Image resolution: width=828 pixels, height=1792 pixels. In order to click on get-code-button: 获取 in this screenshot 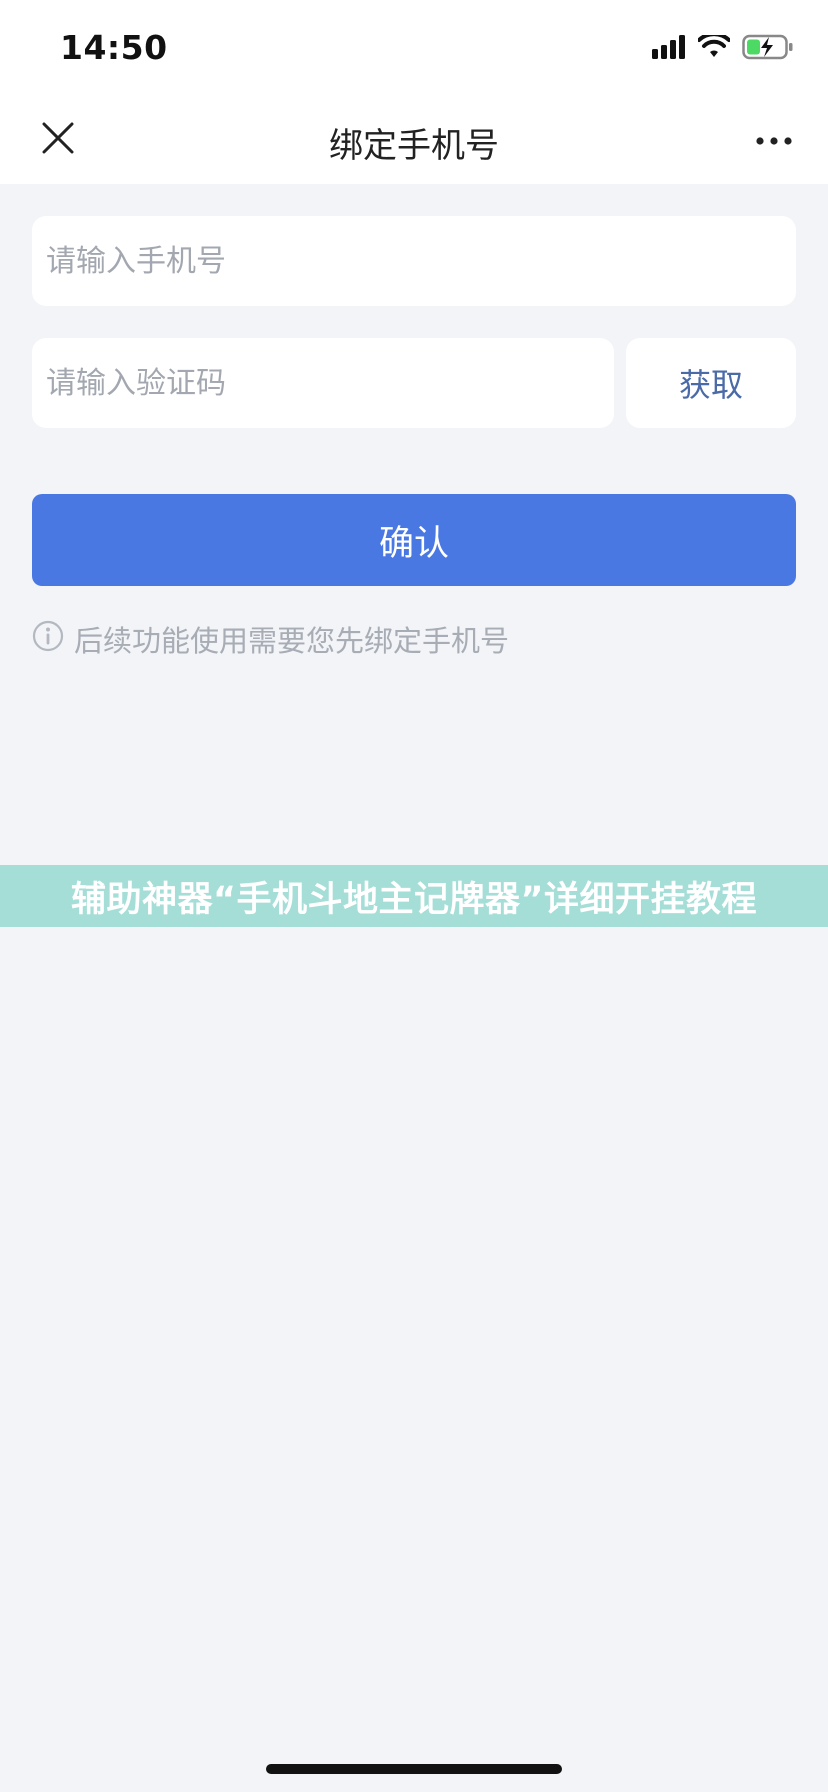, I will do `click(711, 383)`.